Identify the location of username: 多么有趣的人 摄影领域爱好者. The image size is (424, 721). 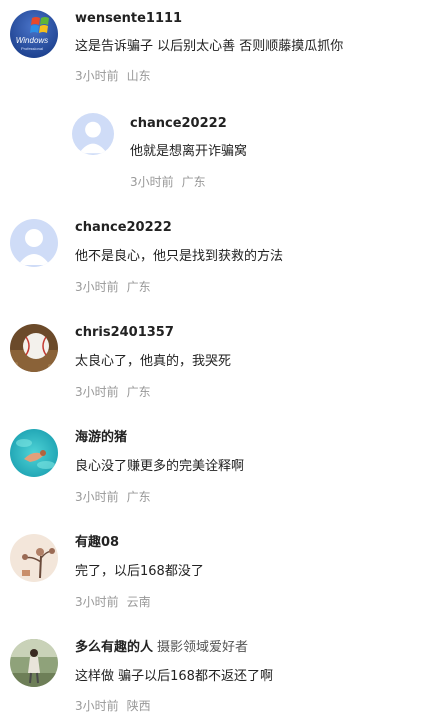
(161, 648).